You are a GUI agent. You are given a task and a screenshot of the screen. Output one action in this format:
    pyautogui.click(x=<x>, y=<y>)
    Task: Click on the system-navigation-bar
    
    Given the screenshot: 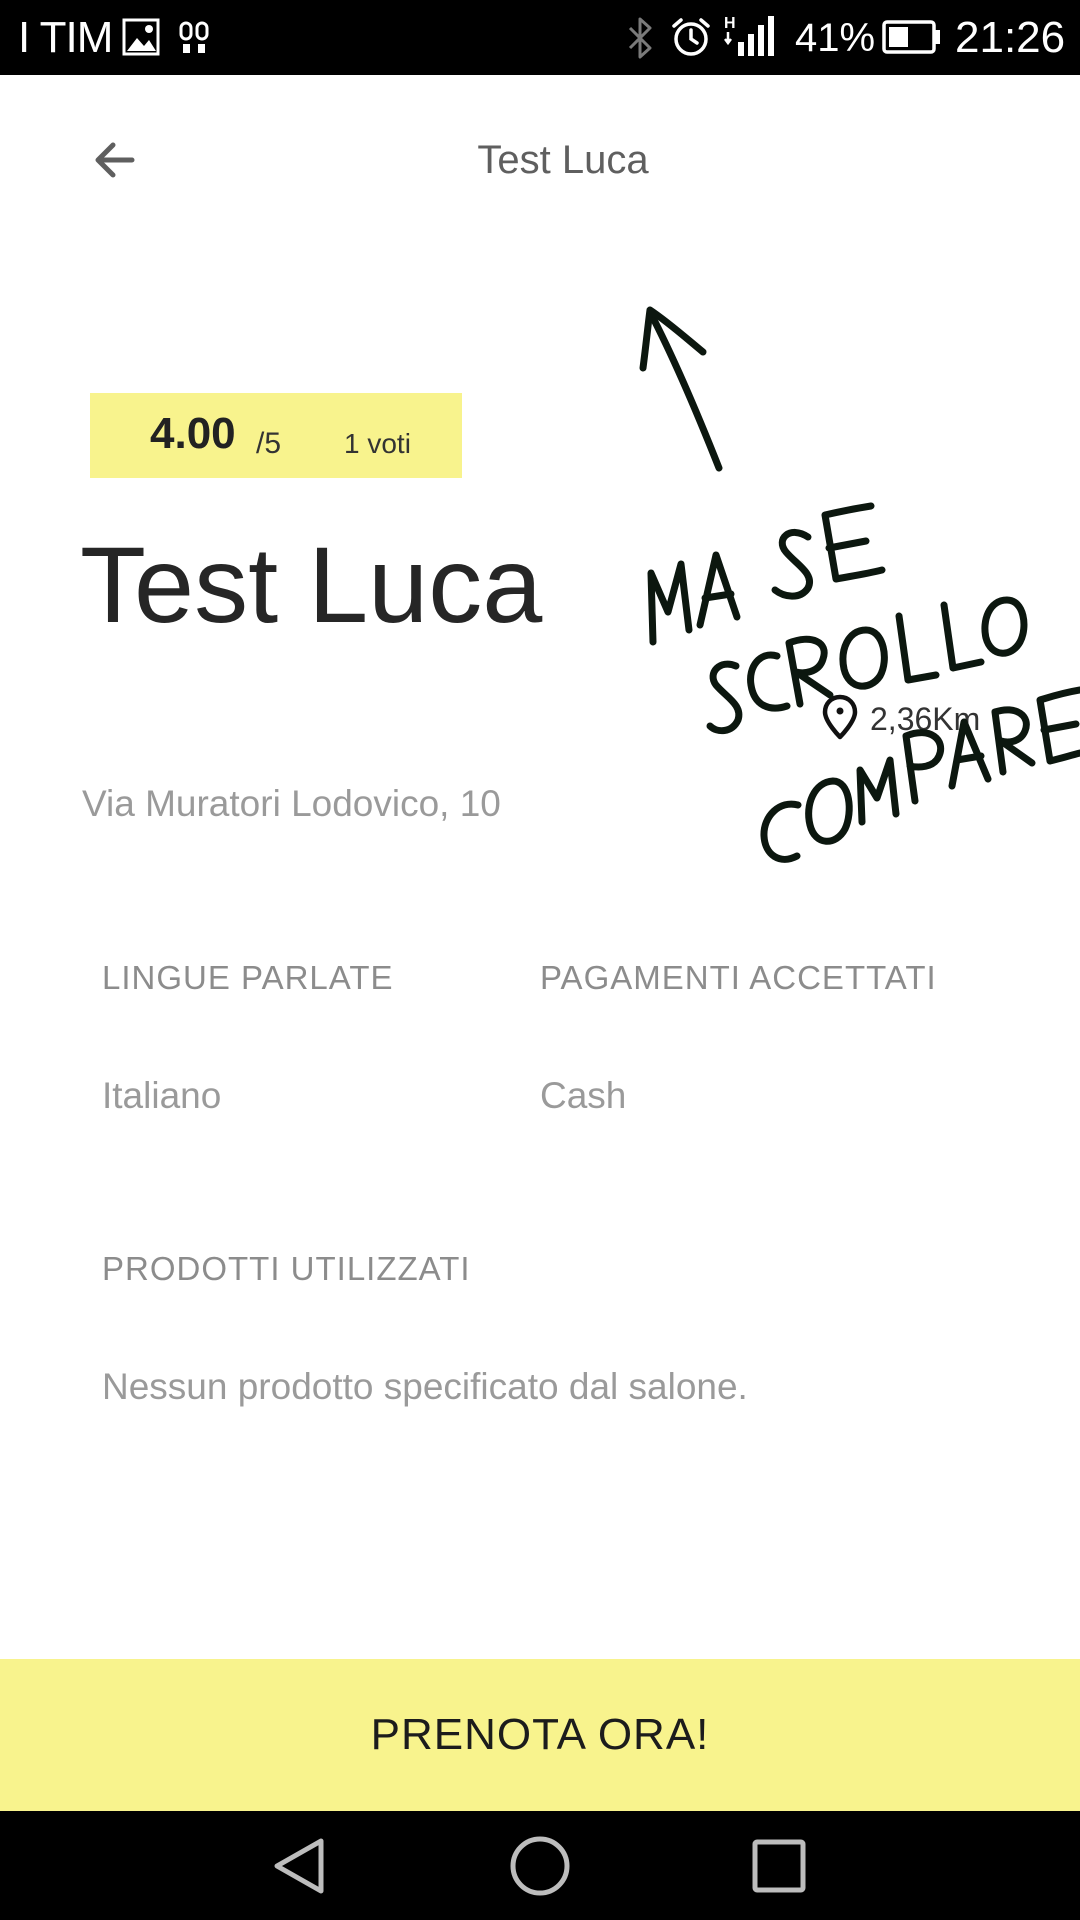 What is the action you would take?
    pyautogui.click(x=540, y=1865)
    